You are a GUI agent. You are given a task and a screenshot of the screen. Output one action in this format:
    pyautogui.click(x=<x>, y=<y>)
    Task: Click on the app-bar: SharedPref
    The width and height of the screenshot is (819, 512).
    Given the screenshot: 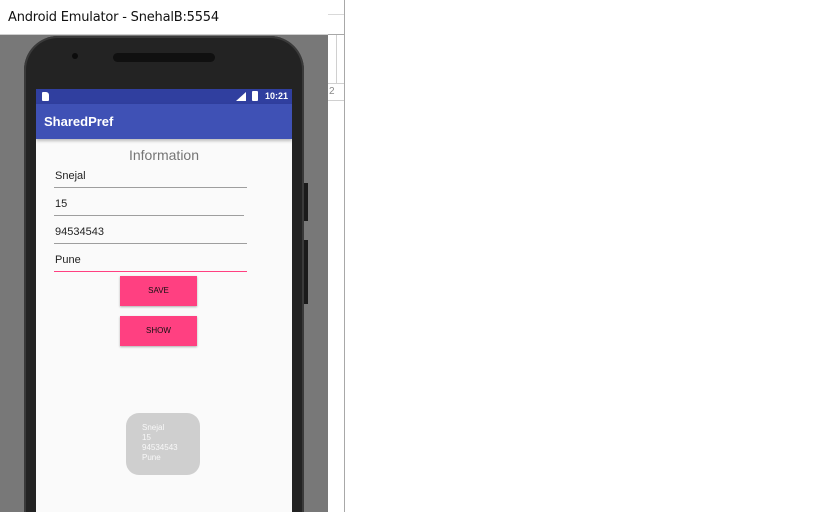 What is the action you would take?
    pyautogui.click(x=164, y=121)
    